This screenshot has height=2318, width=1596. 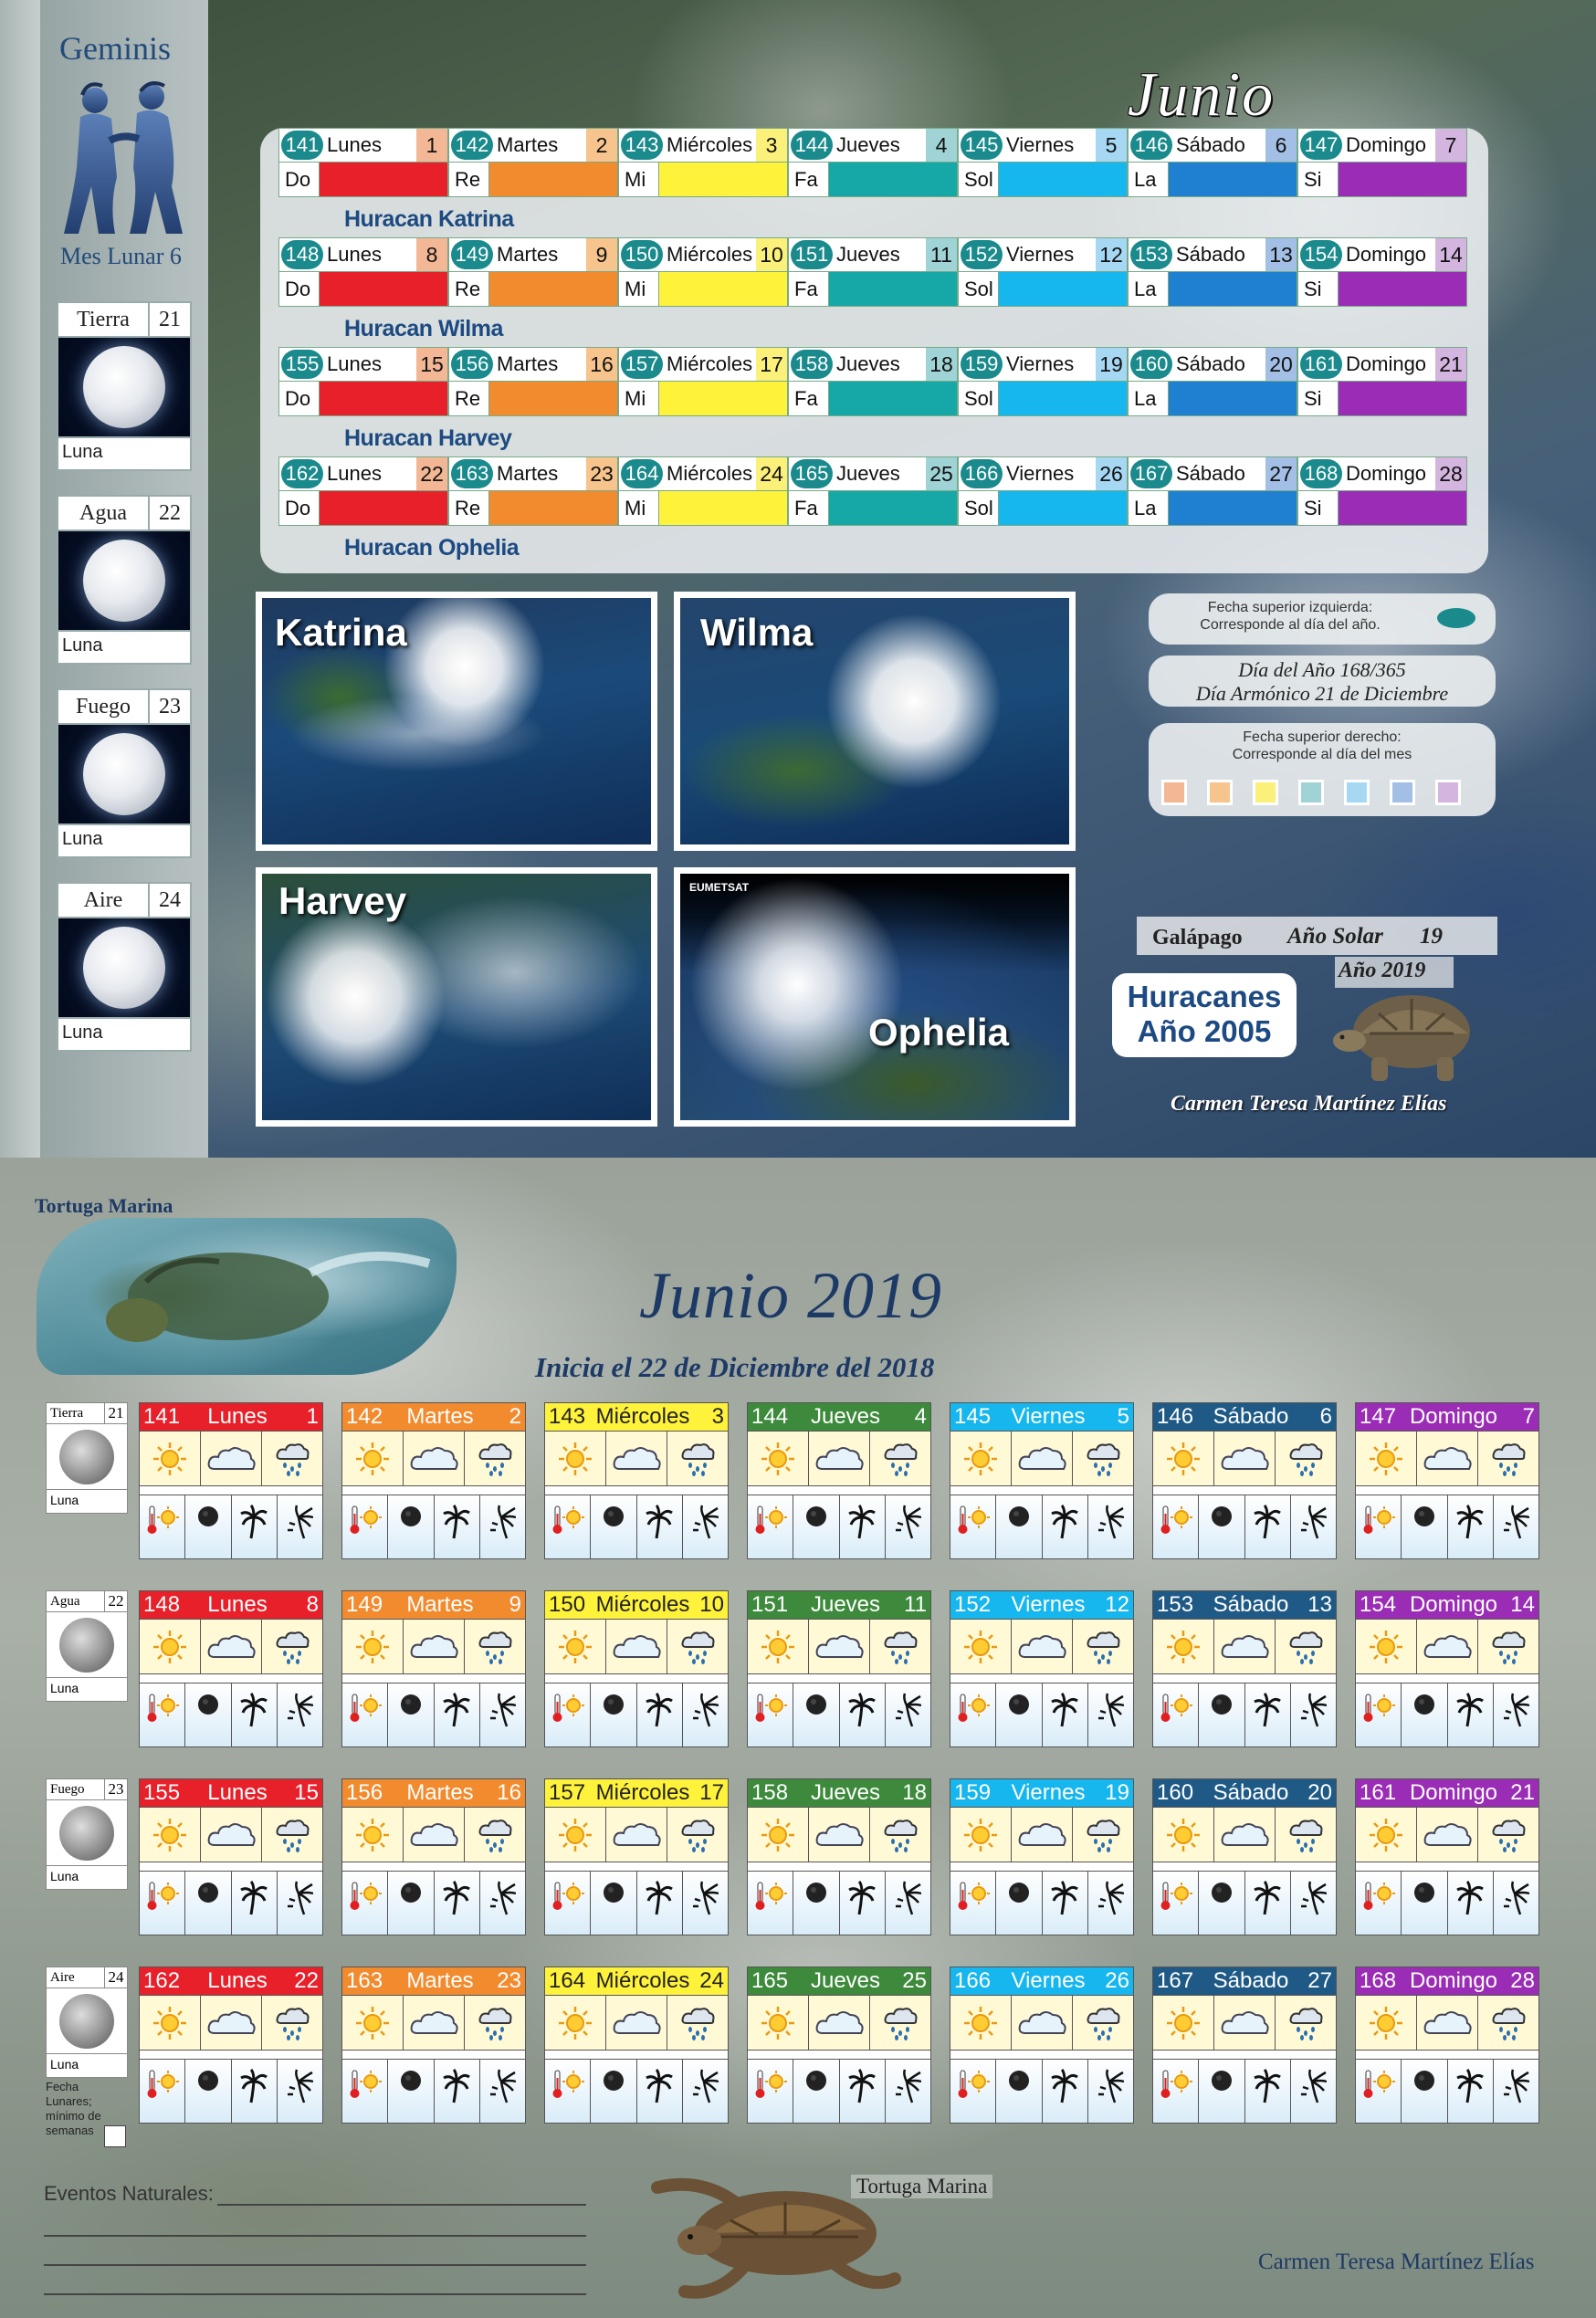 What do you see at coordinates (873, 146) in the screenshot?
I see `day-cell: 144 Jueves 4` at bounding box center [873, 146].